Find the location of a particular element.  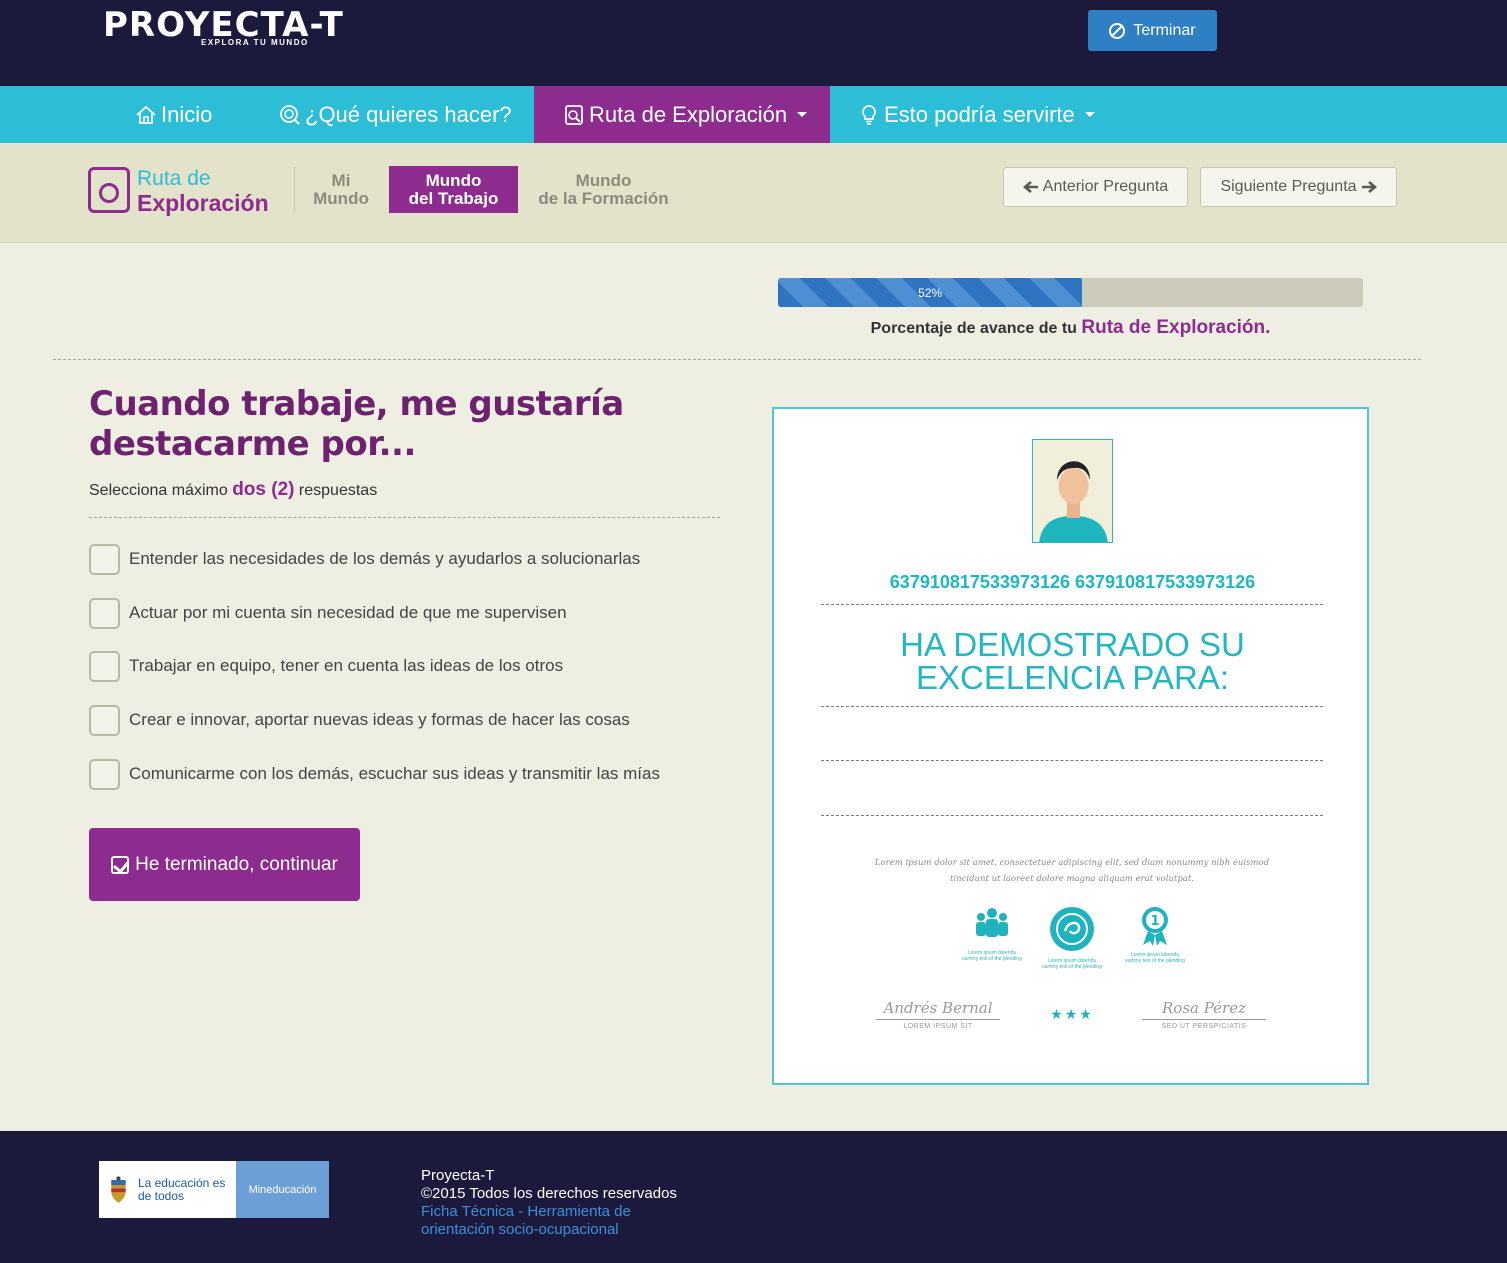

nav-item-esto-podria-servirte: Esto podría servirte is located at coordinates (976, 114).